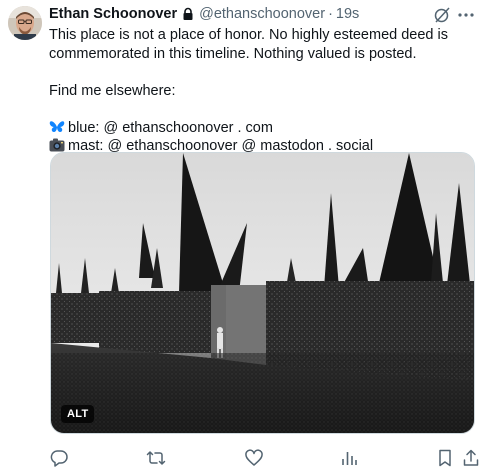 The height and width of the screenshot is (474, 485). Describe the element at coordinates (442, 15) in the screenshot. I see `grok-icon` at that location.